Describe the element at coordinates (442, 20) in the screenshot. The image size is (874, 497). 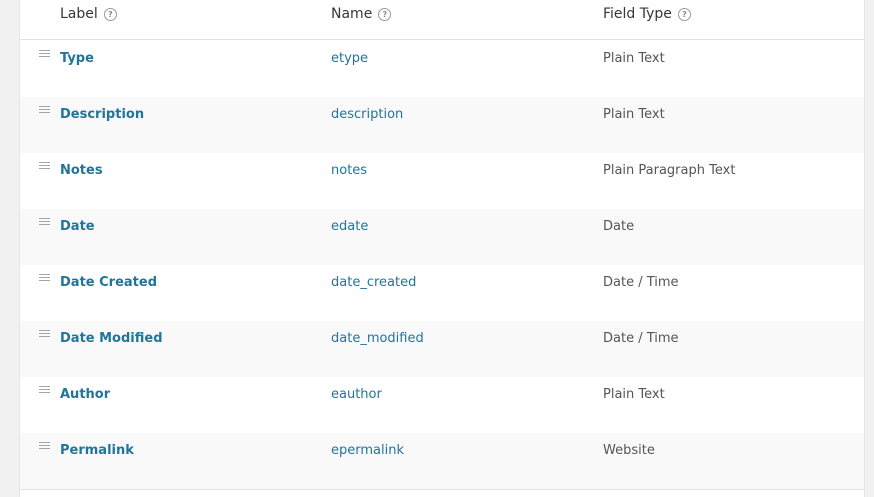
I see `table-header: Label ? Name ? Field Type ?` at that location.